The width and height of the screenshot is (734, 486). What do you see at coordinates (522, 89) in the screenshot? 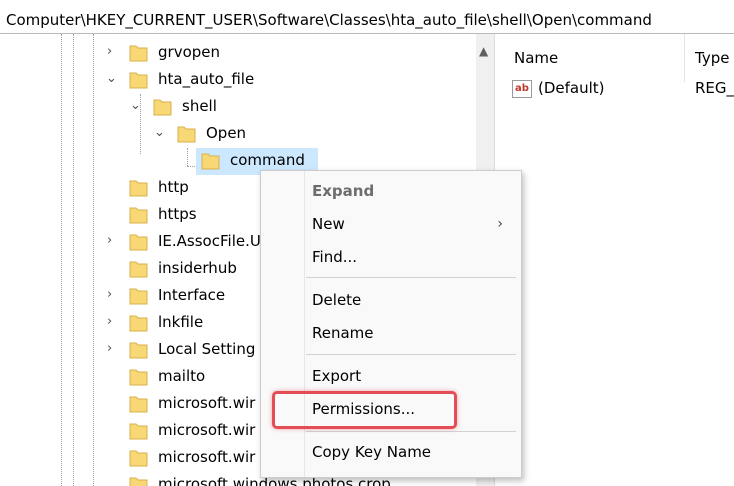
I see `string-value-icon: ab` at bounding box center [522, 89].